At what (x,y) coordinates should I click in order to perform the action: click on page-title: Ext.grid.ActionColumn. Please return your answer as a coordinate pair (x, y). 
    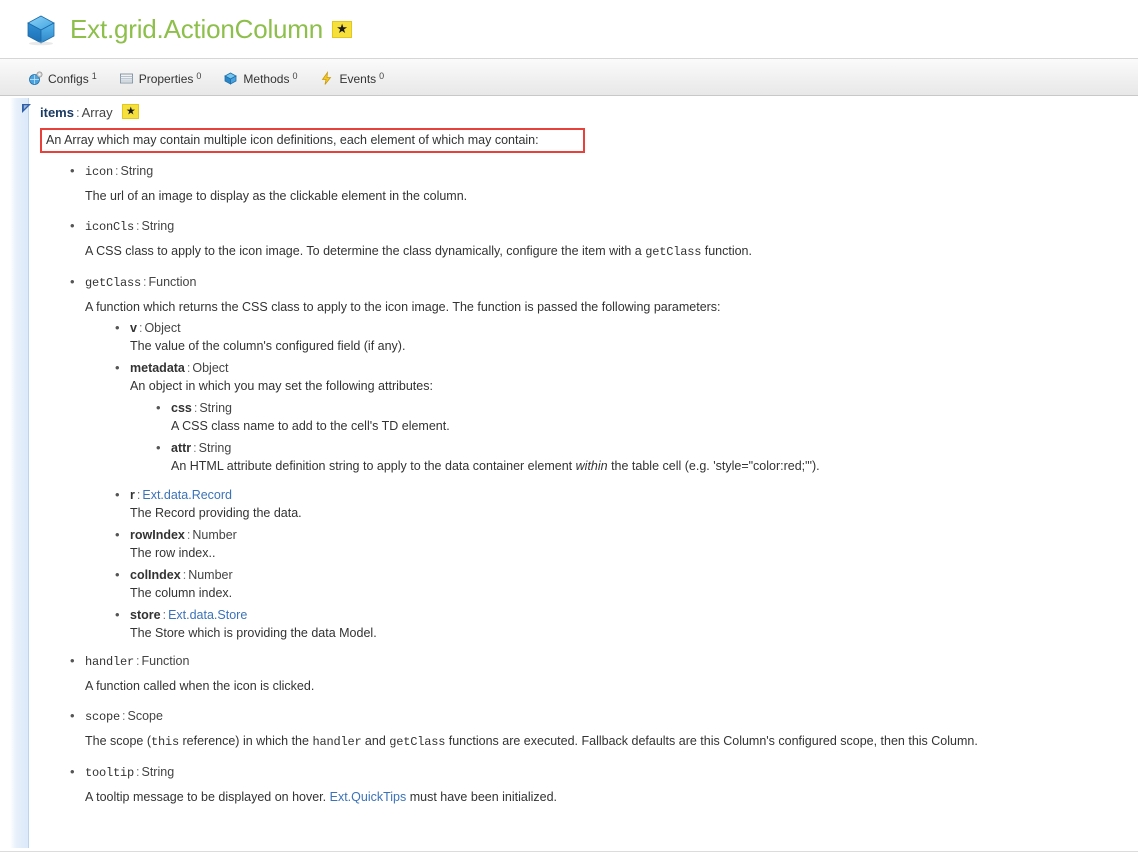
    Looking at the image, I should click on (197, 28).